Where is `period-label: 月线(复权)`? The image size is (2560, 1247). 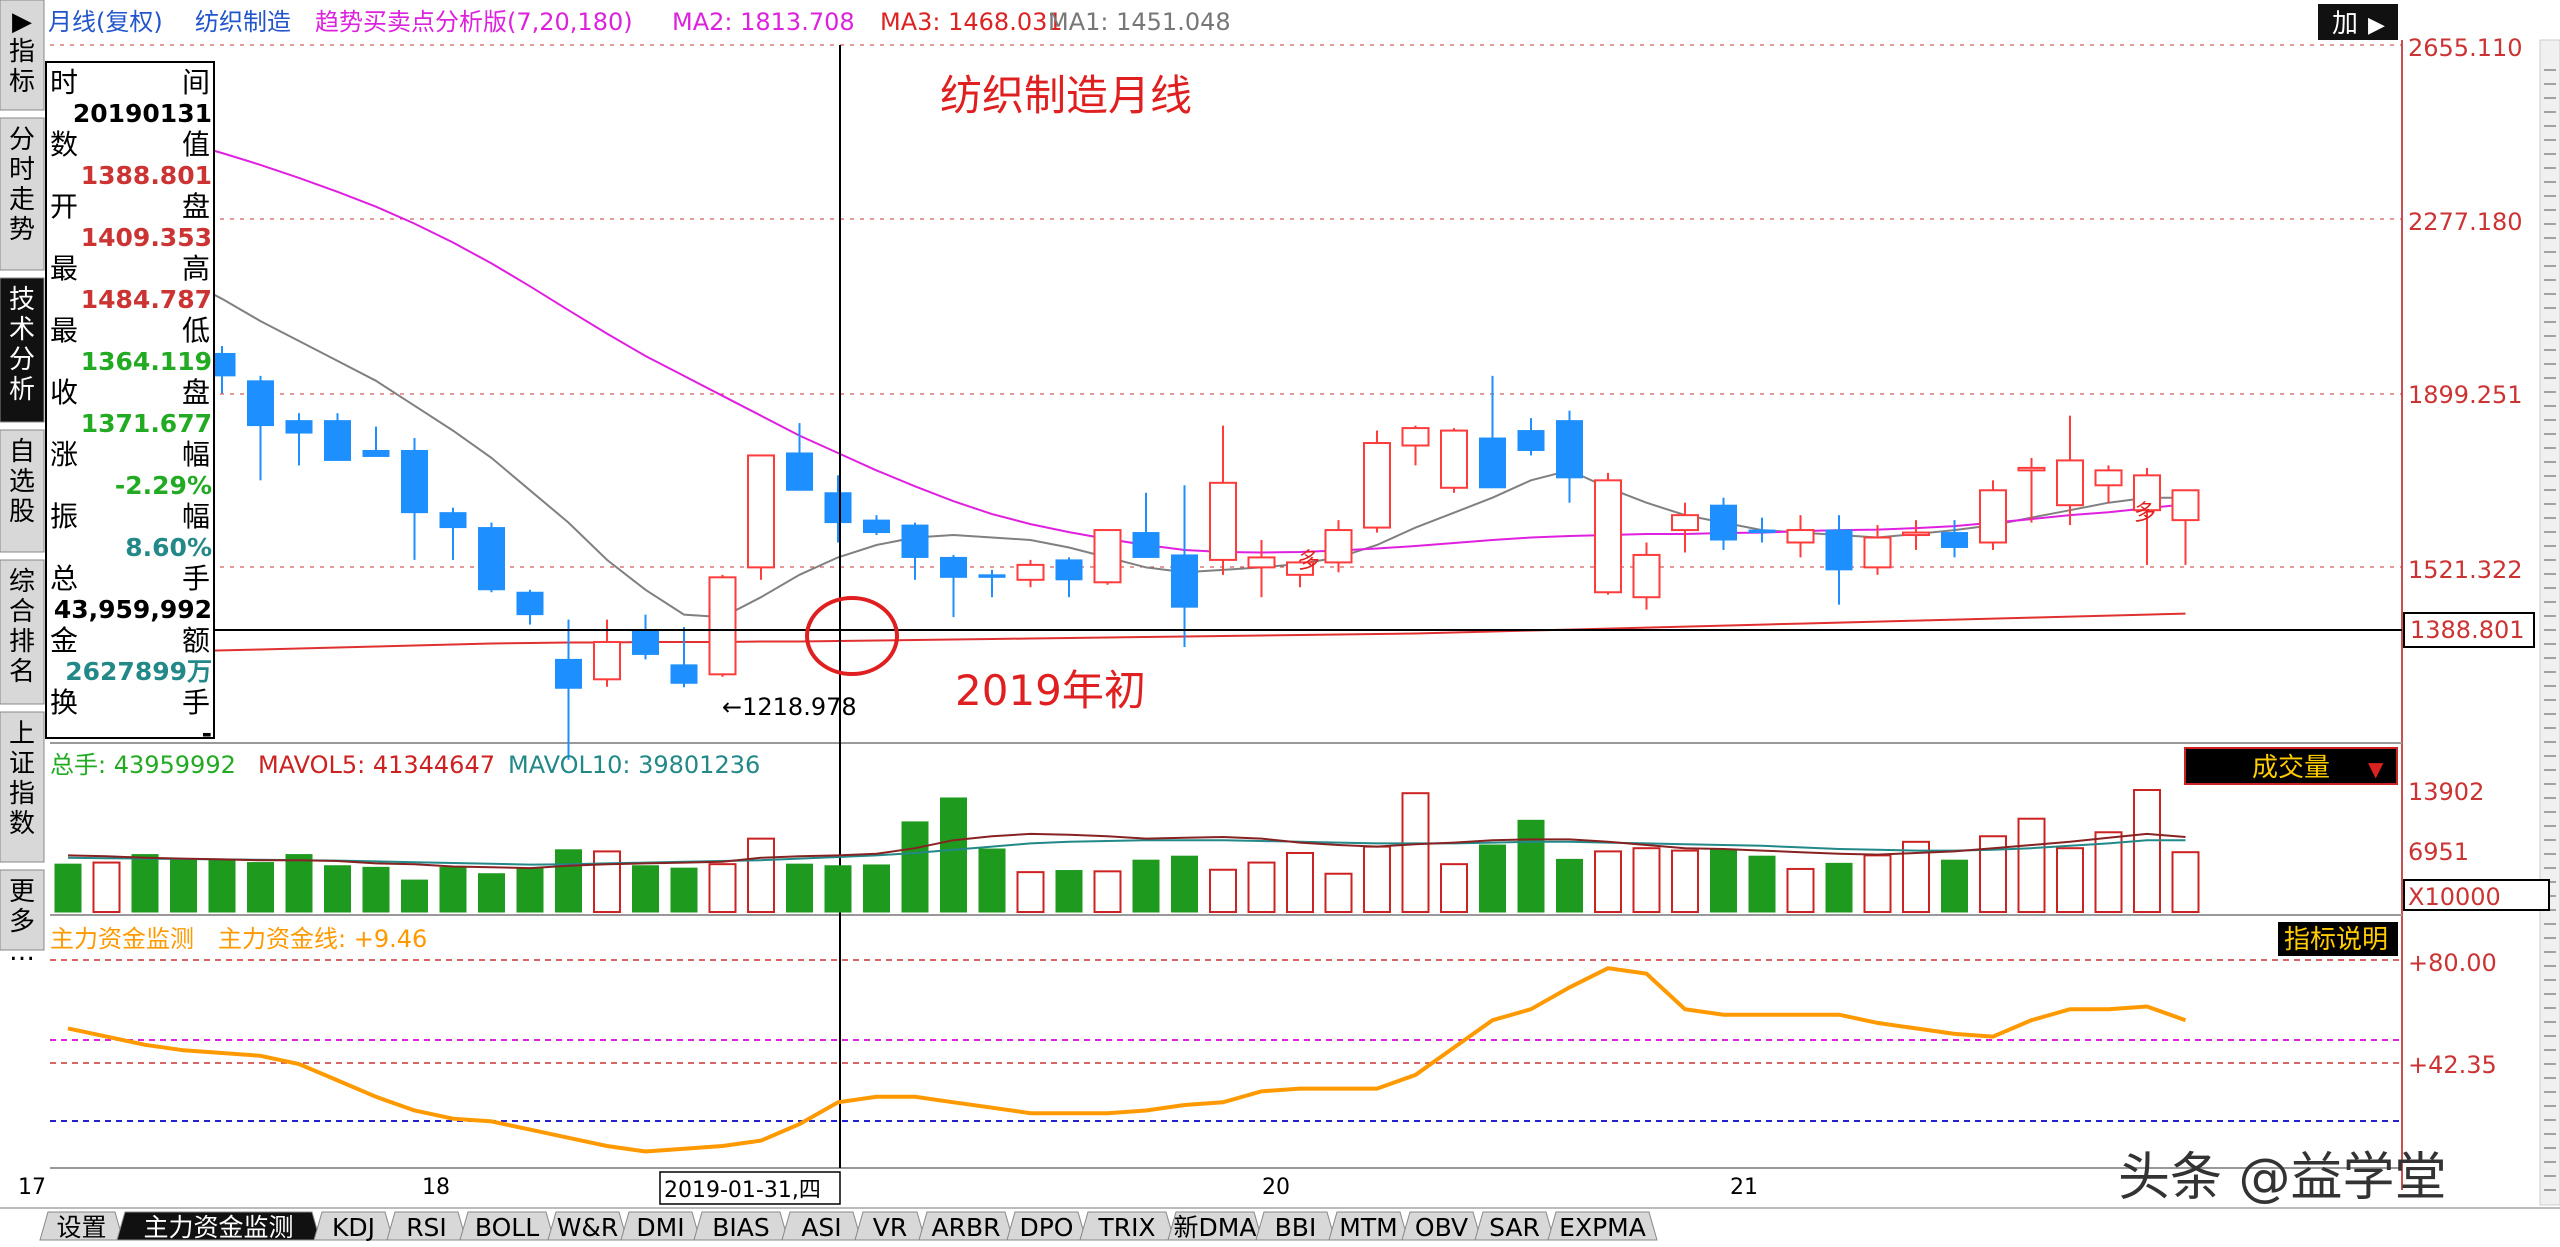
period-label: 月线(复权) is located at coordinates (105, 22).